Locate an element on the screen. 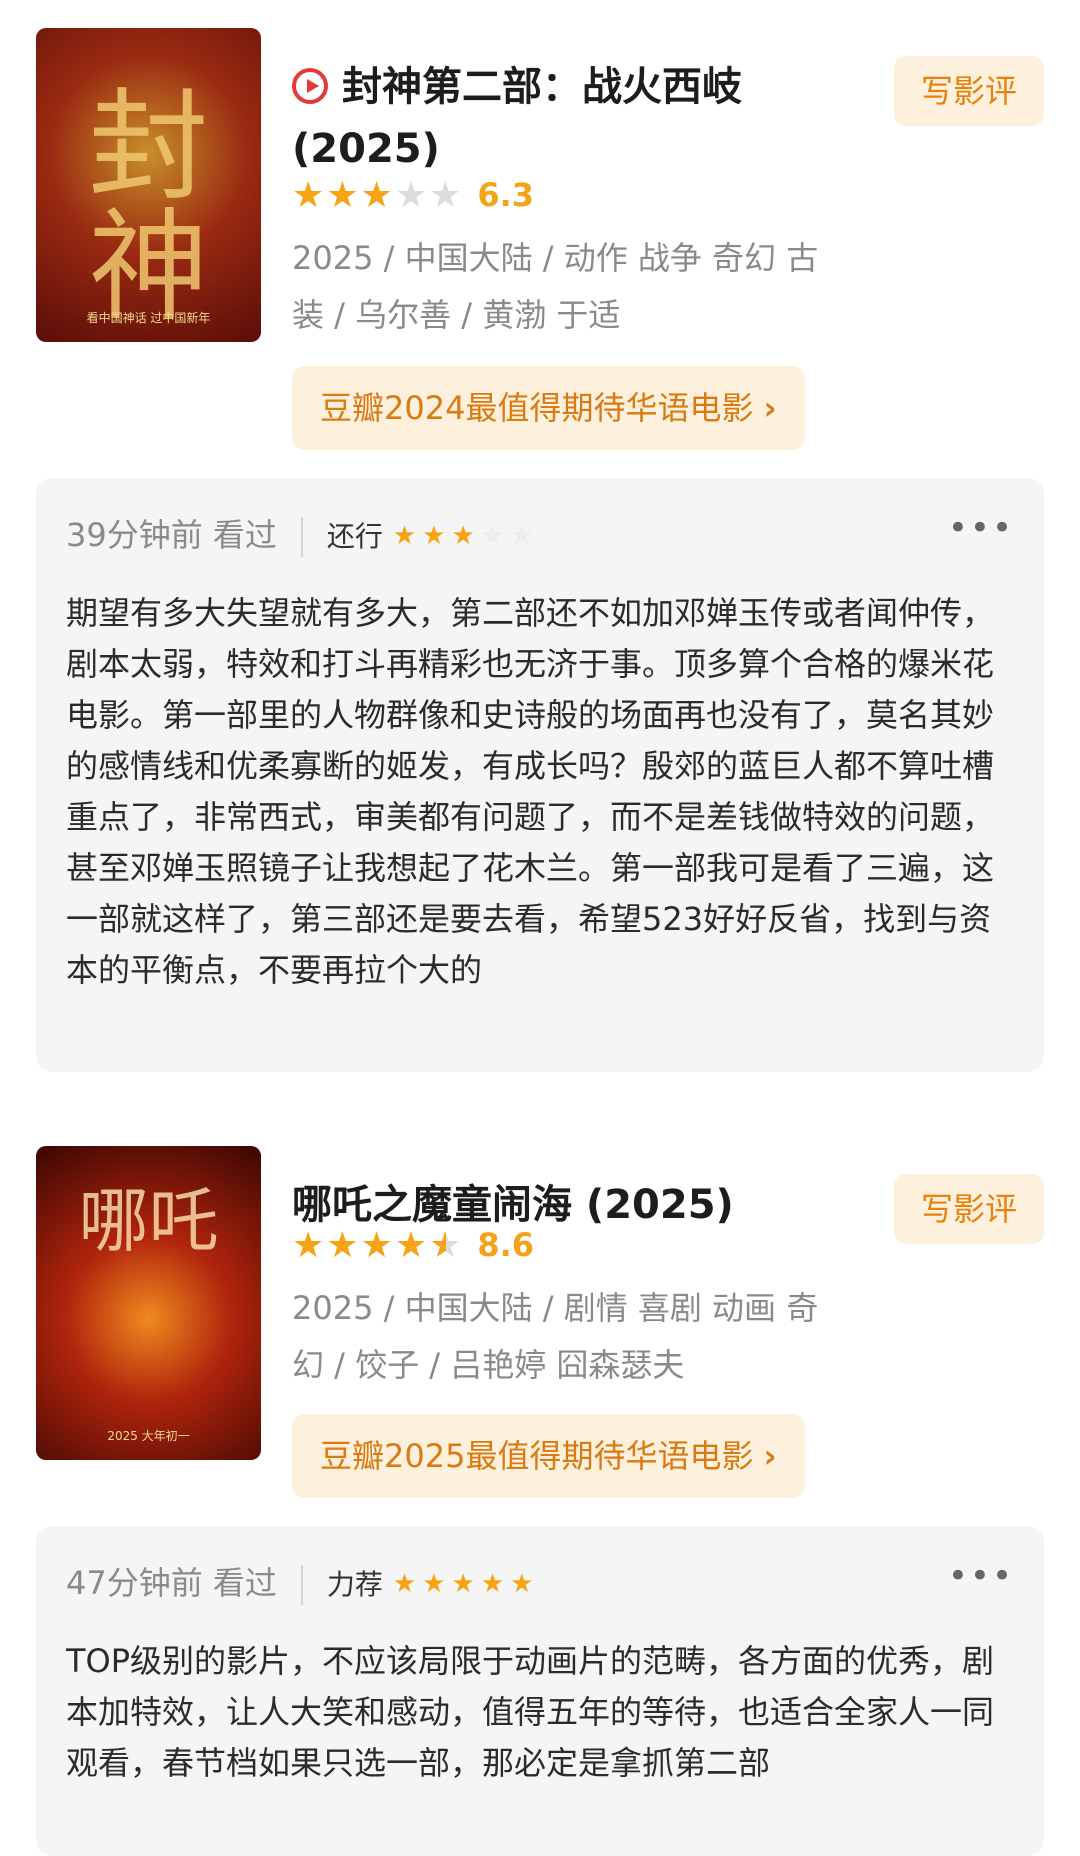 This screenshot has height=1856, width=1080. movie-title-row: 封神第二部：战火西岐 (2025) is located at coordinates (572, 118).